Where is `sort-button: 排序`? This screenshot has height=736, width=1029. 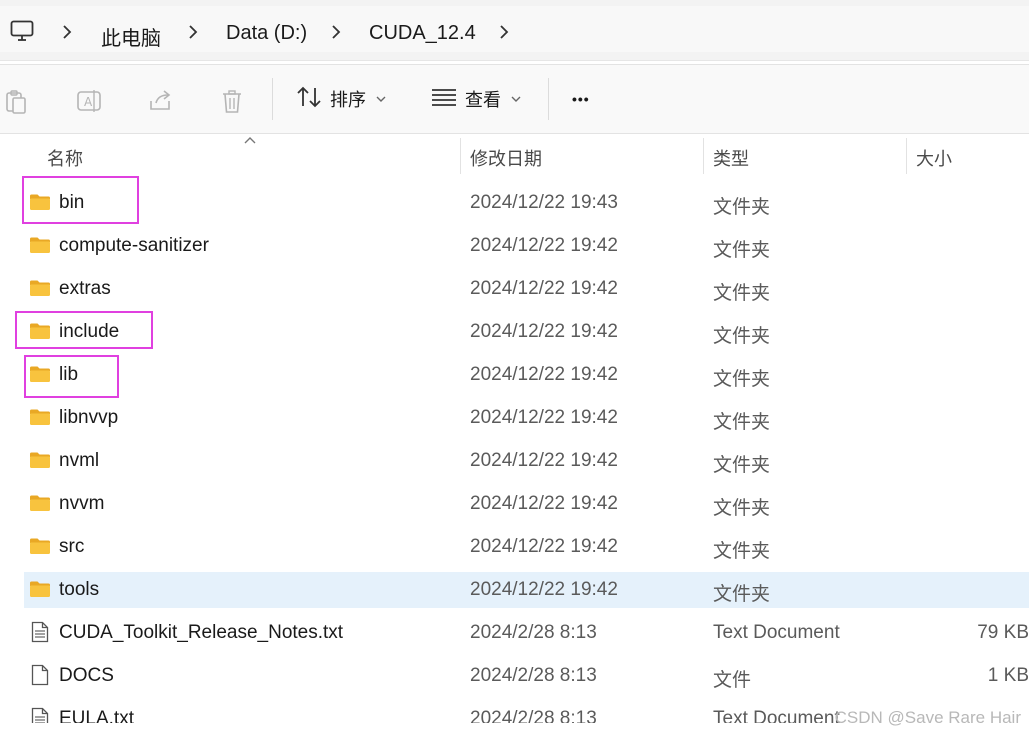
sort-button: 排序 is located at coordinates (341, 99).